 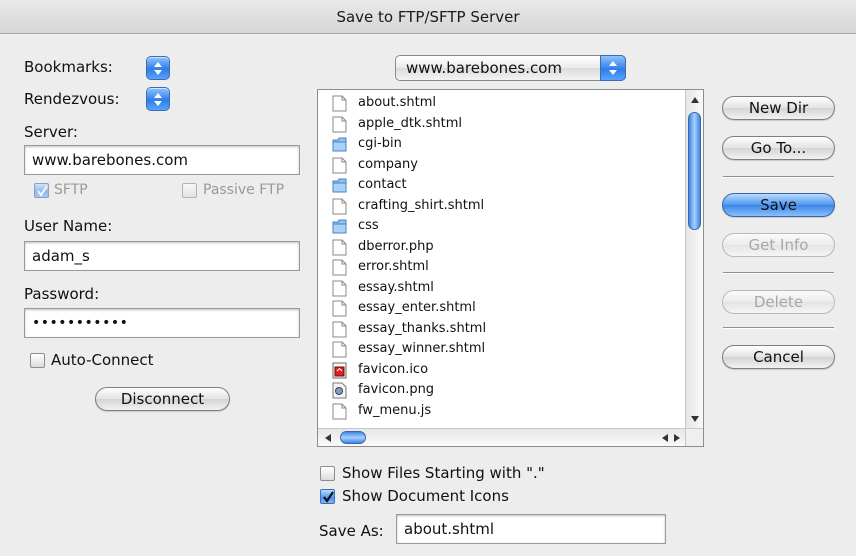 I want to click on scroll-down-arrow-icon, so click(x=695, y=419).